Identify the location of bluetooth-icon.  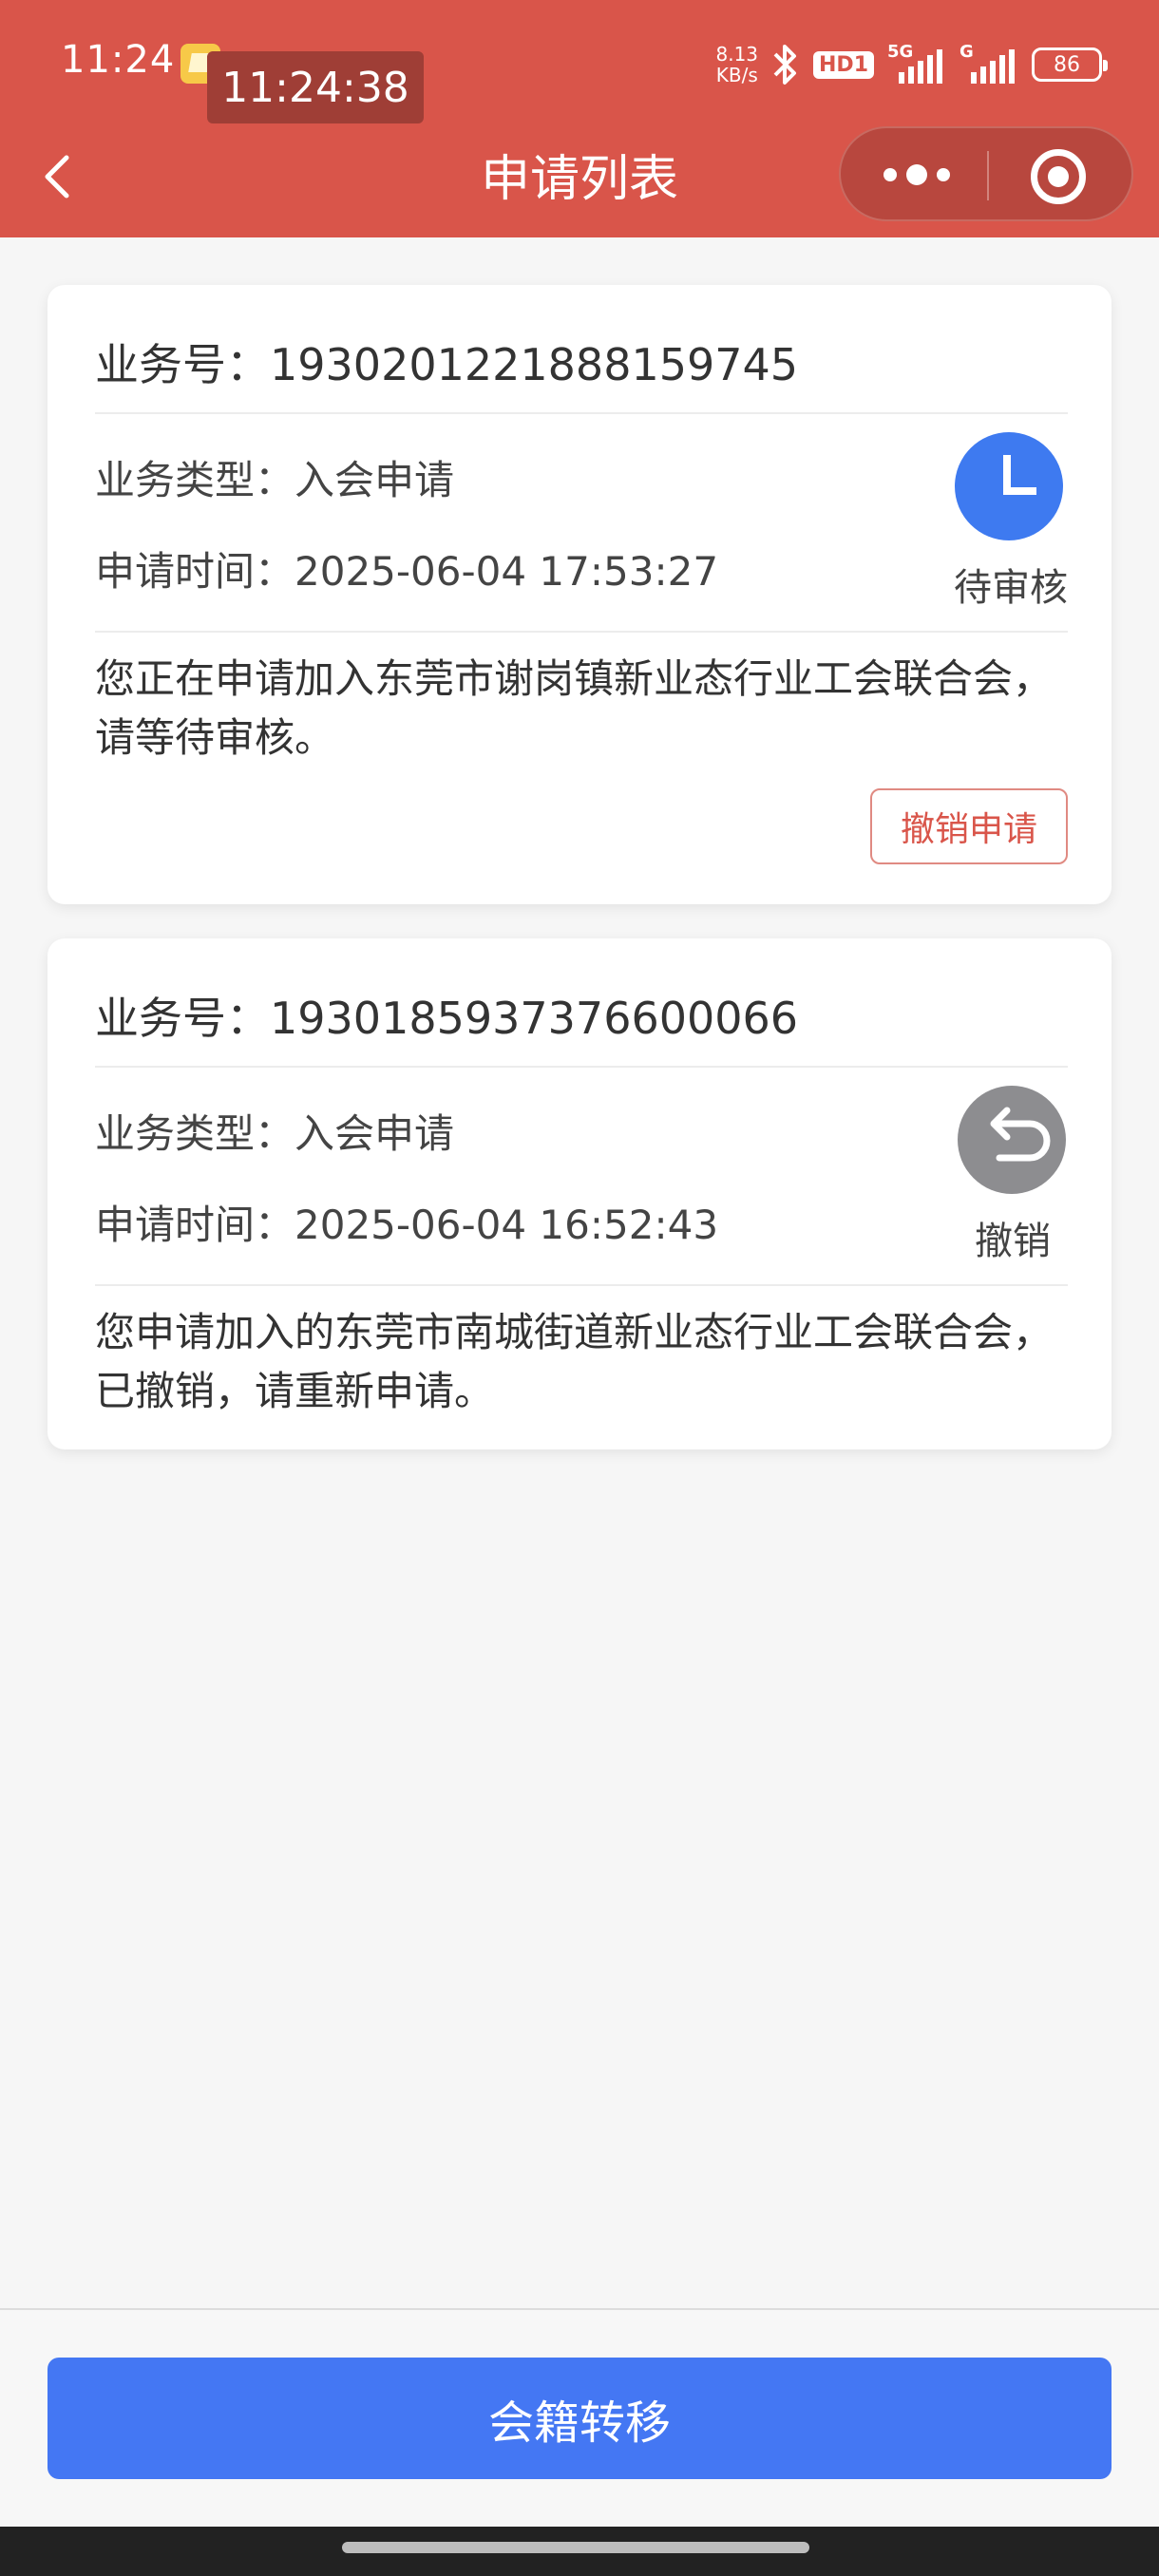
(785, 65).